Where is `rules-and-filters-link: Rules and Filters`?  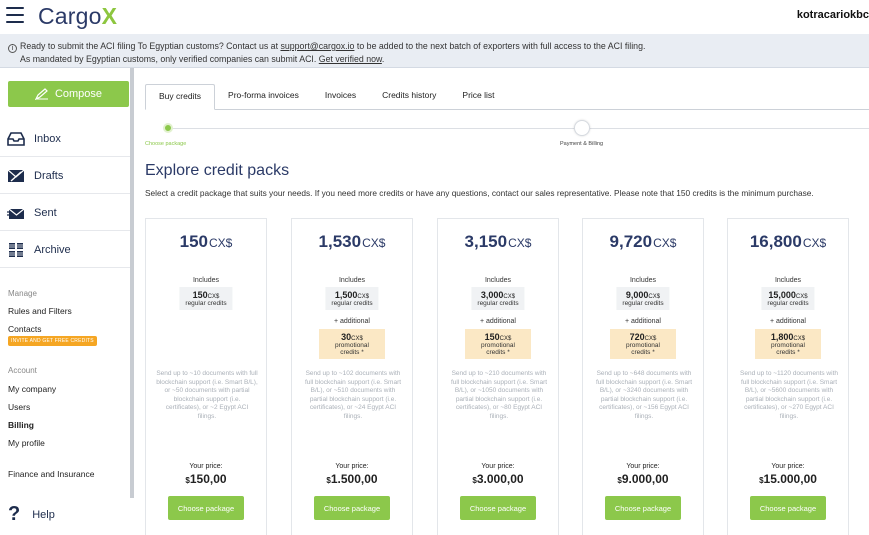 rules-and-filters-link: Rules and Filters is located at coordinates (40, 311).